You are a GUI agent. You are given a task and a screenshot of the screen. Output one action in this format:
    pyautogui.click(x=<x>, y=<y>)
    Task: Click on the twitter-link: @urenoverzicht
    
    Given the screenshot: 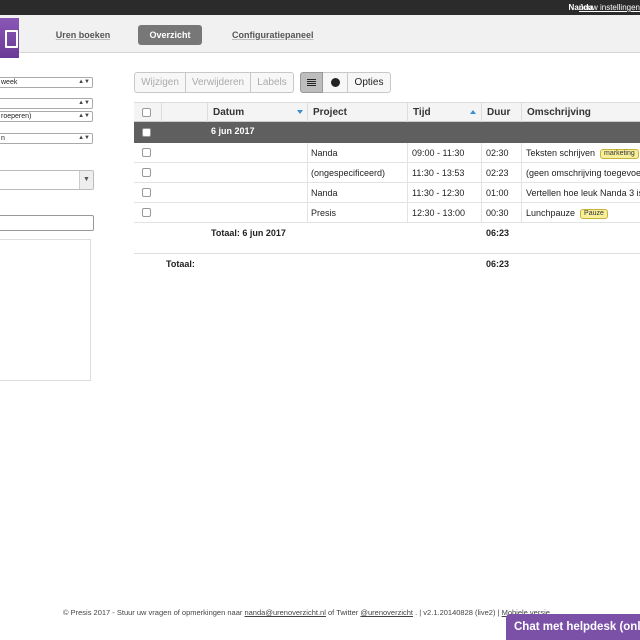 What is the action you would take?
    pyautogui.click(x=386, y=612)
    